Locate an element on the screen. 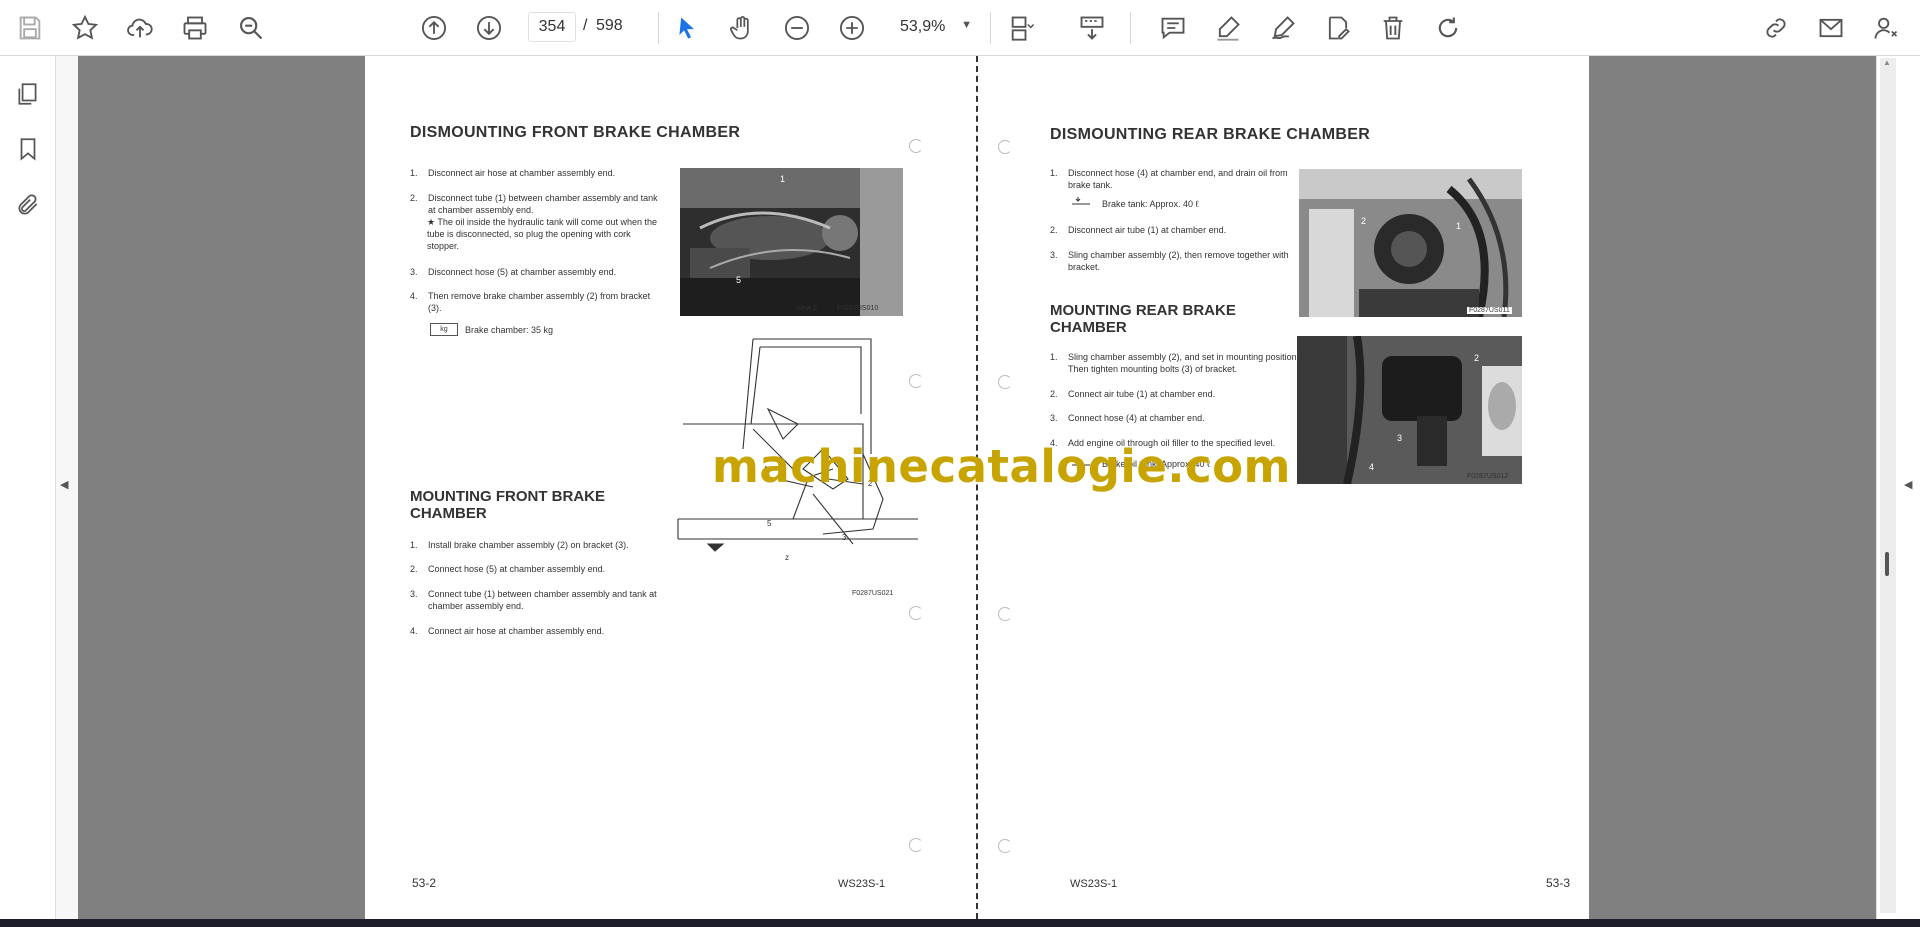 This screenshot has height=927, width=1920. user-account-icon is located at coordinates (1886, 28).